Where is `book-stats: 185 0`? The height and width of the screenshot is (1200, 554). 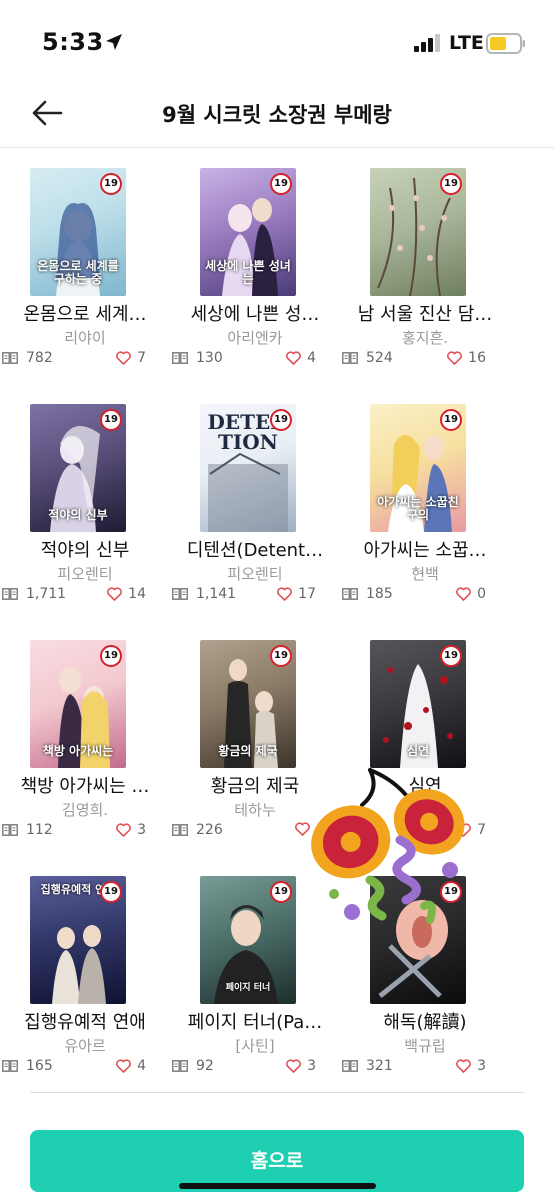
book-stats: 185 0 is located at coordinates (425, 596).